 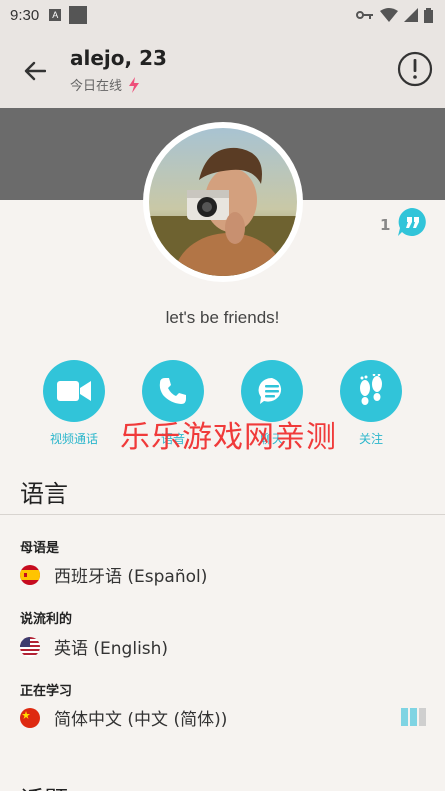 I want to click on fluent-language-row: 英语 (English), so click(x=94, y=646).